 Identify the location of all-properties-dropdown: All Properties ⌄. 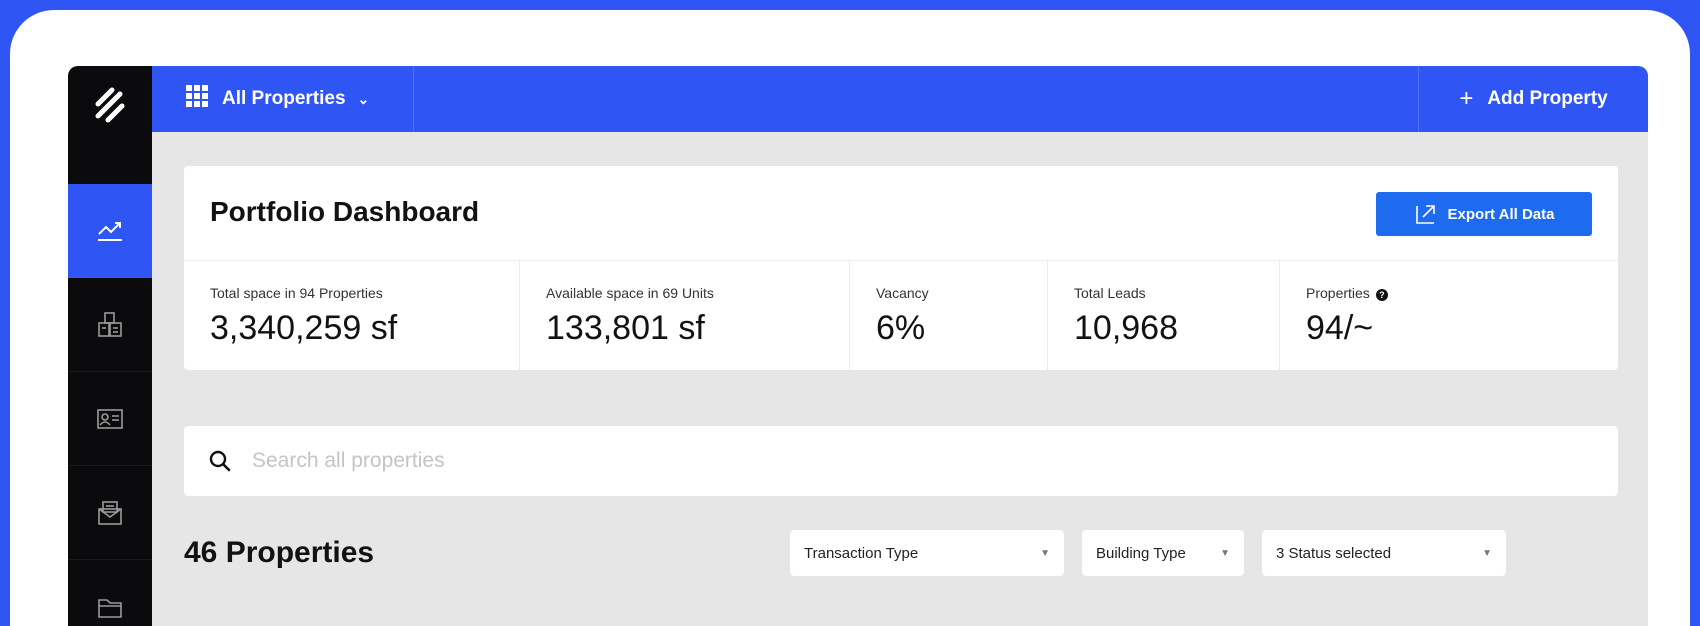
(283, 99).